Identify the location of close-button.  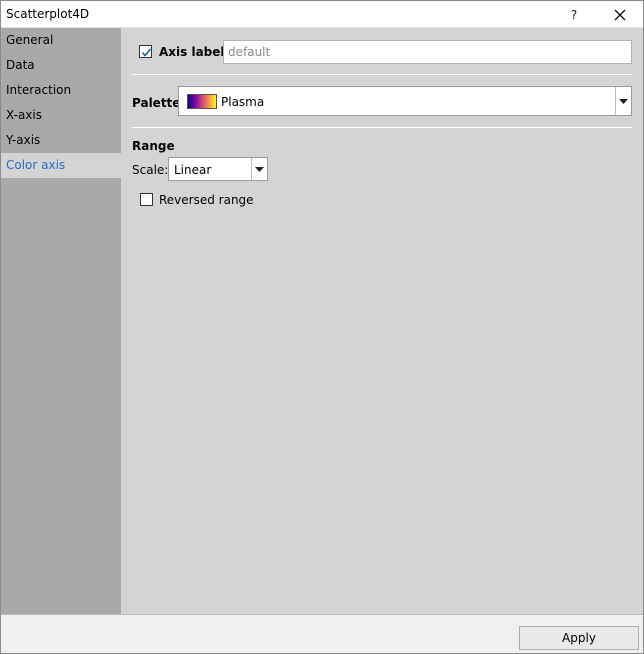
(620, 14).